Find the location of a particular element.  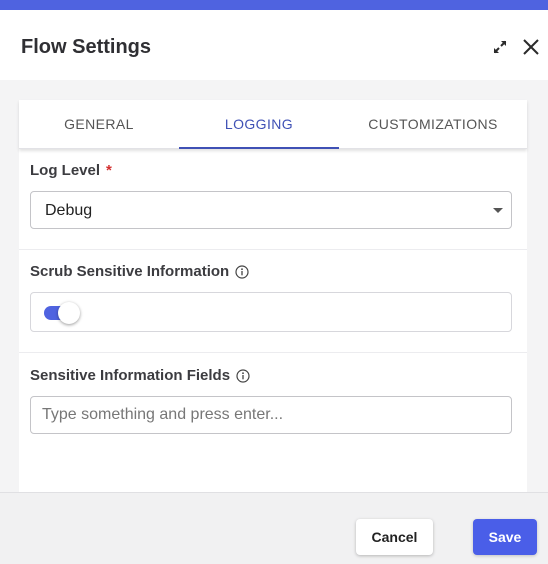

log-level-label: Log Level * is located at coordinates (71, 170).